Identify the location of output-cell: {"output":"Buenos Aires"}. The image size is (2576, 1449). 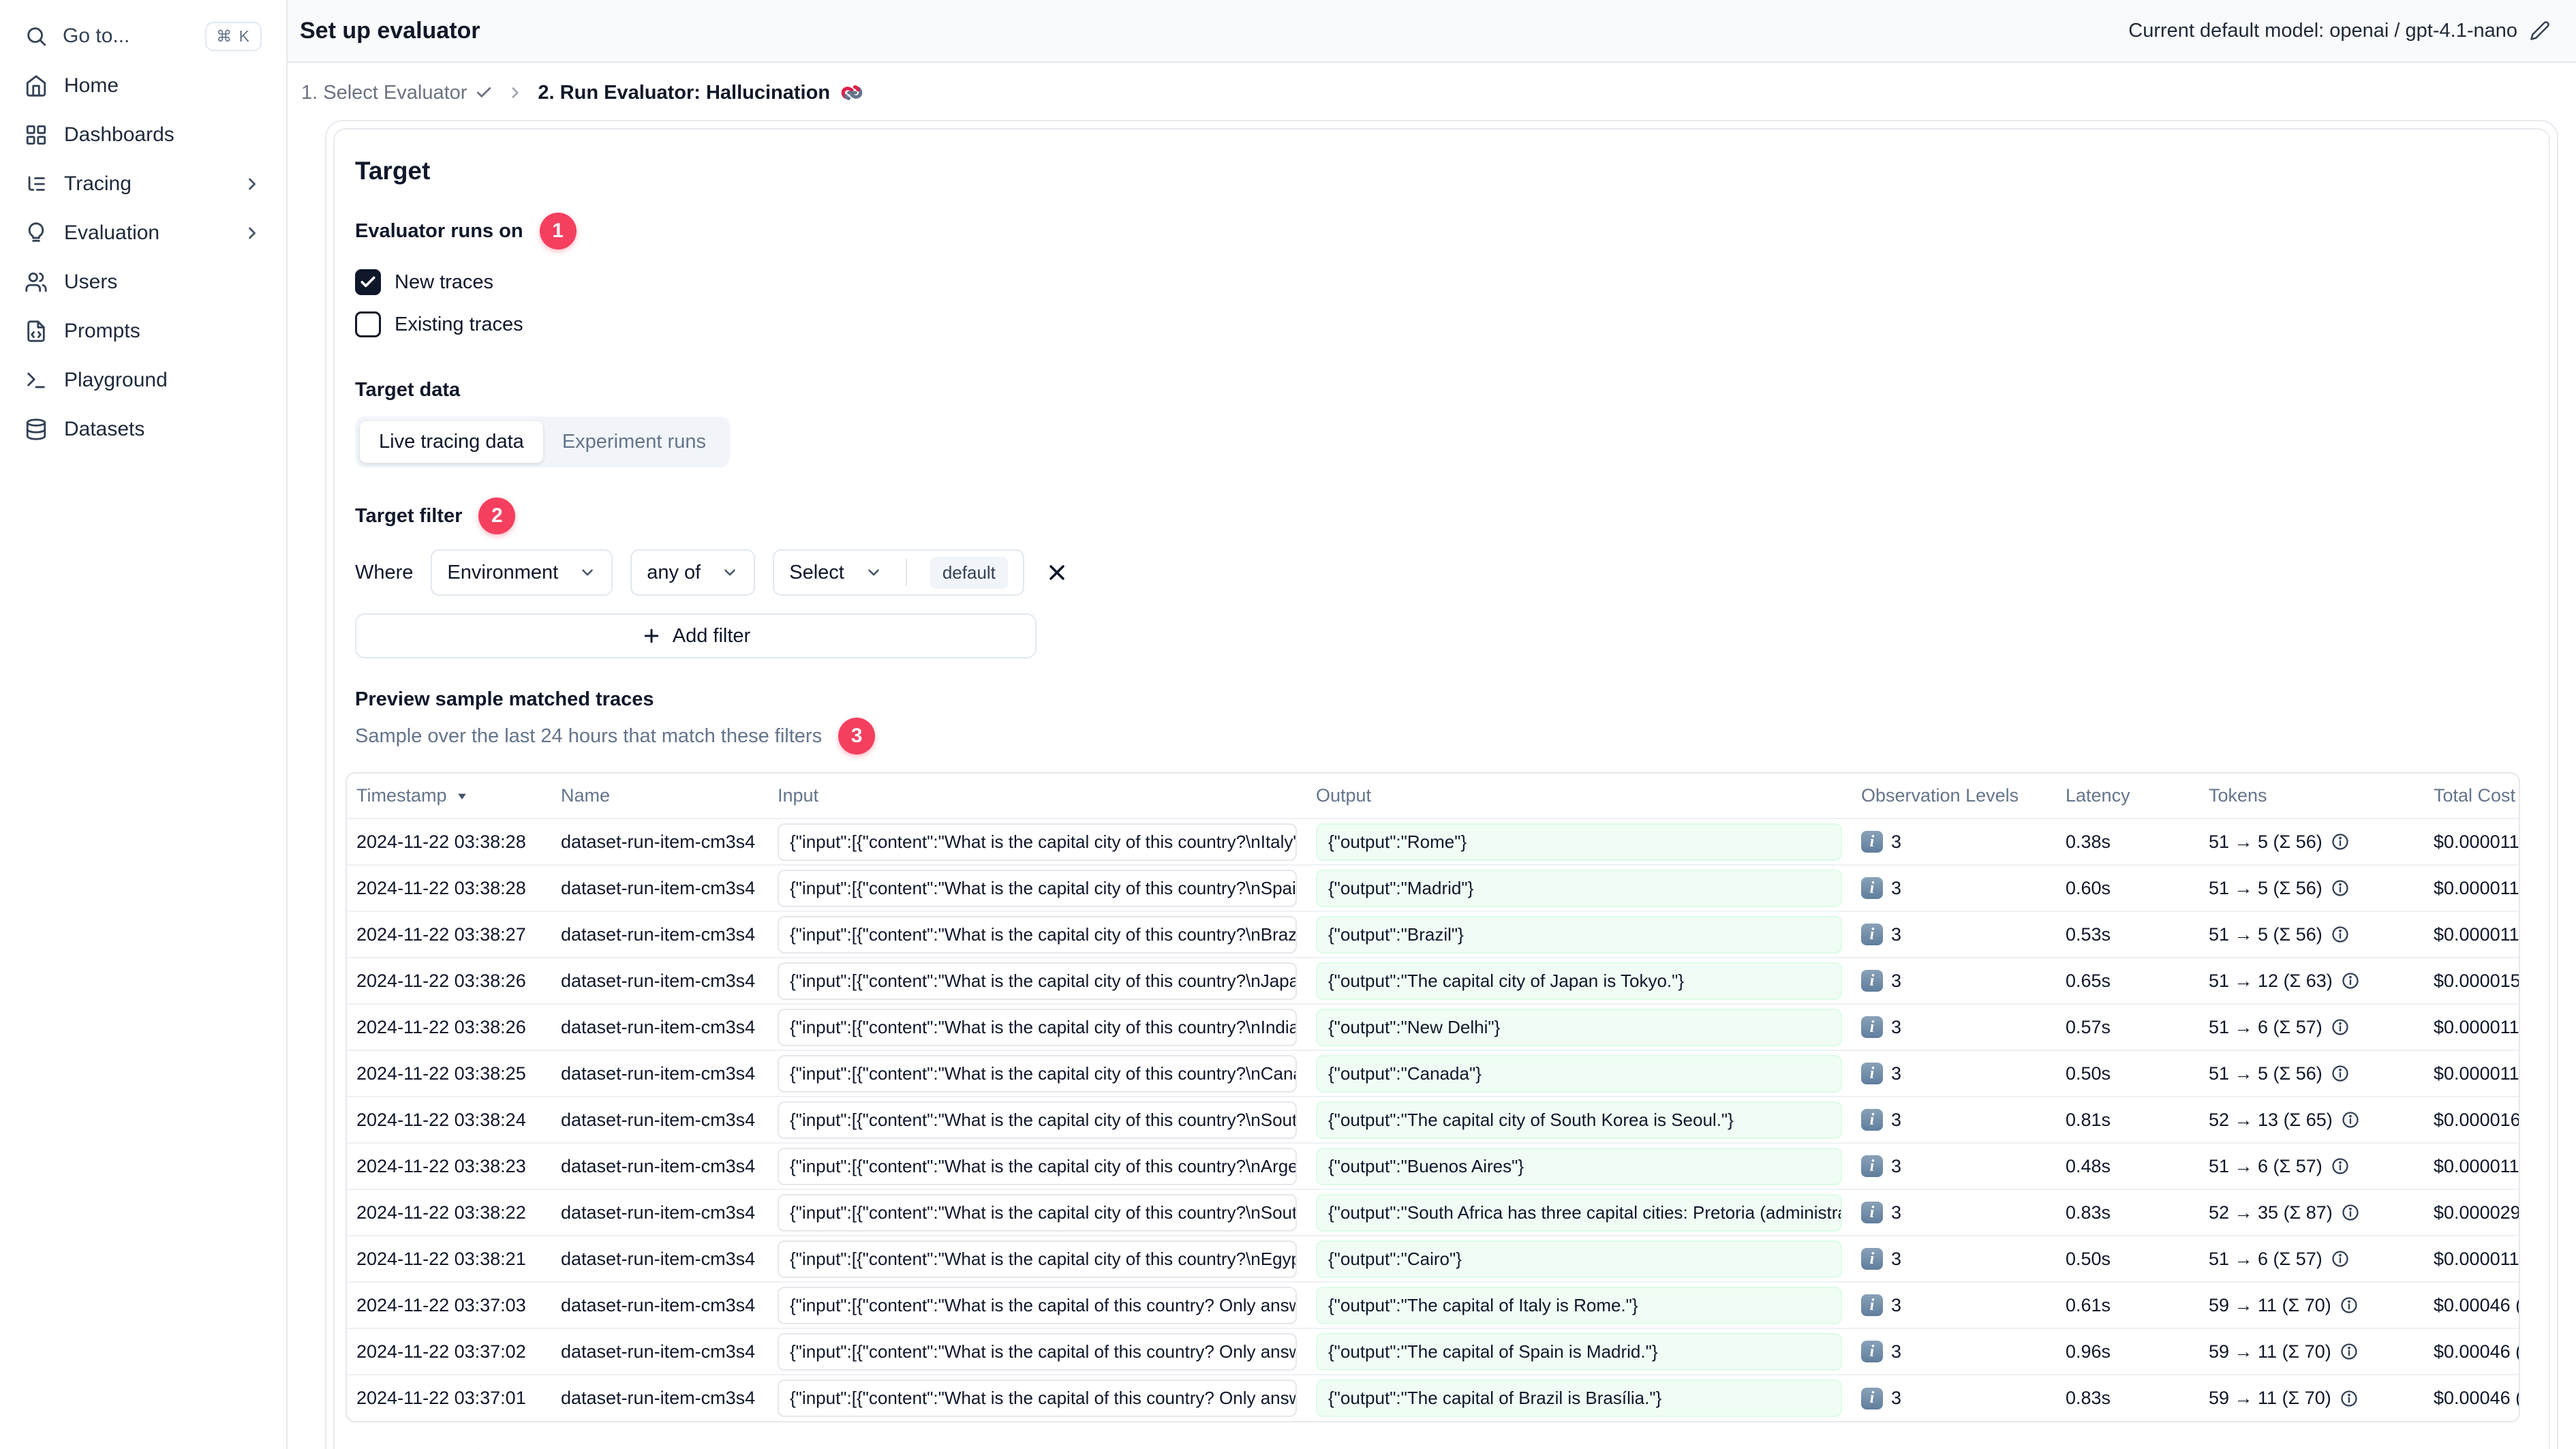
(1579, 1166).